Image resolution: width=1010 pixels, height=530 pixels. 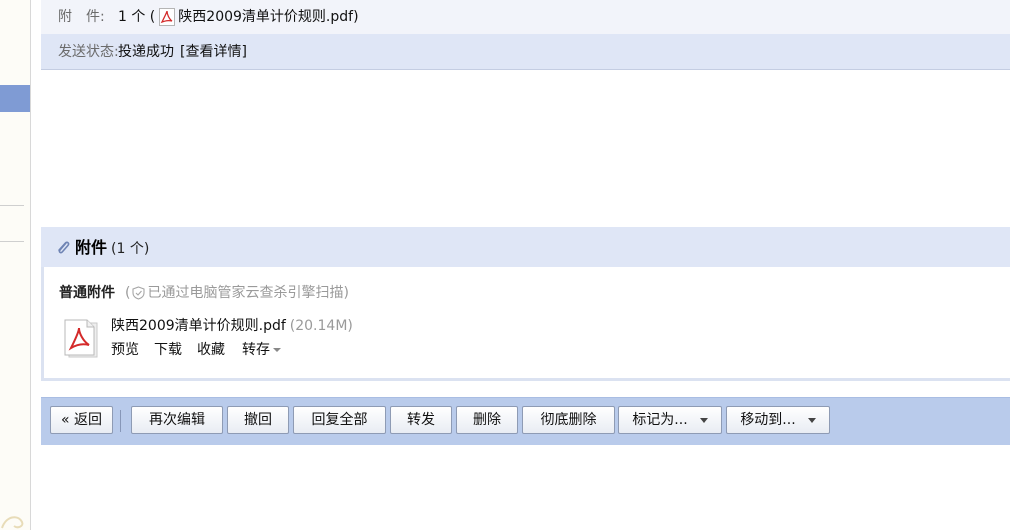 I want to click on delete-permanently-button: 彻底删除, so click(x=568, y=420).